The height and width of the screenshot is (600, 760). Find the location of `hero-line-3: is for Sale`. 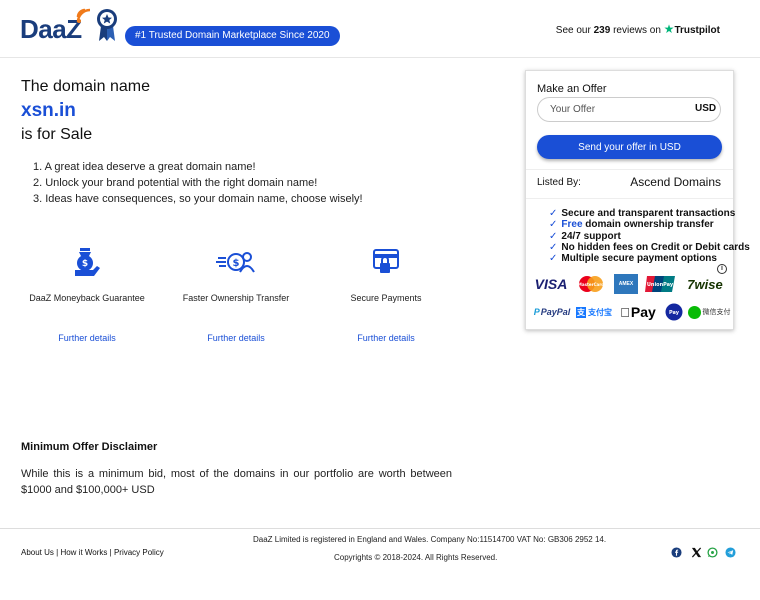

hero-line-3: is for Sale is located at coordinates (57, 134).